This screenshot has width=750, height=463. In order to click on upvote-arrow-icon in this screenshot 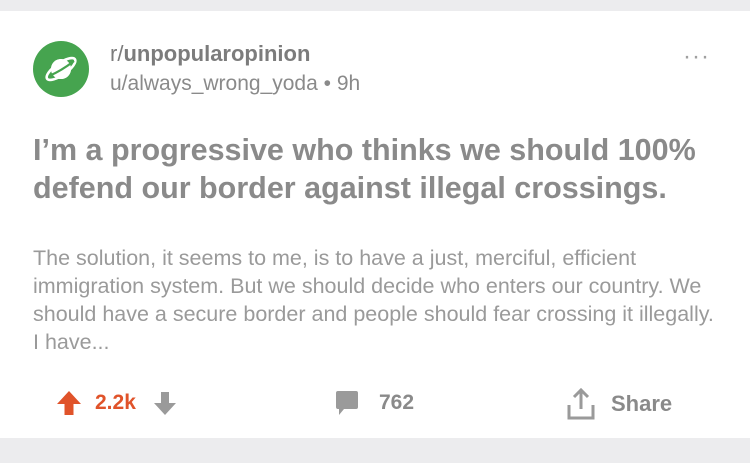, I will do `click(69, 403)`.